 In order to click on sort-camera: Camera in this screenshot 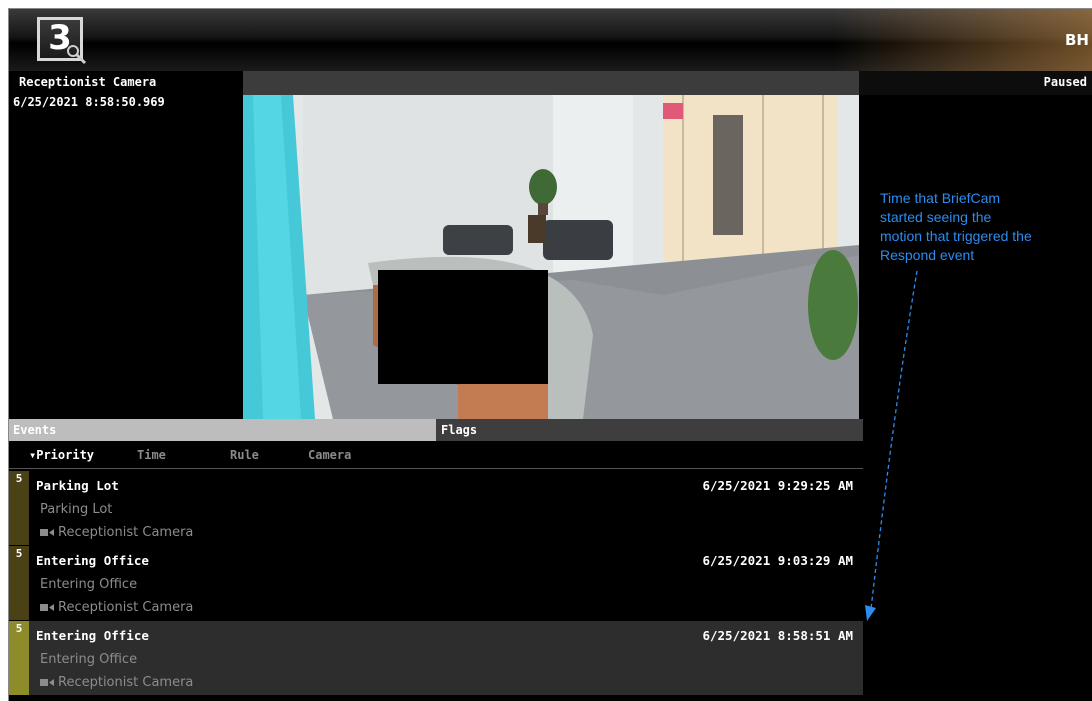, I will do `click(329, 455)`.